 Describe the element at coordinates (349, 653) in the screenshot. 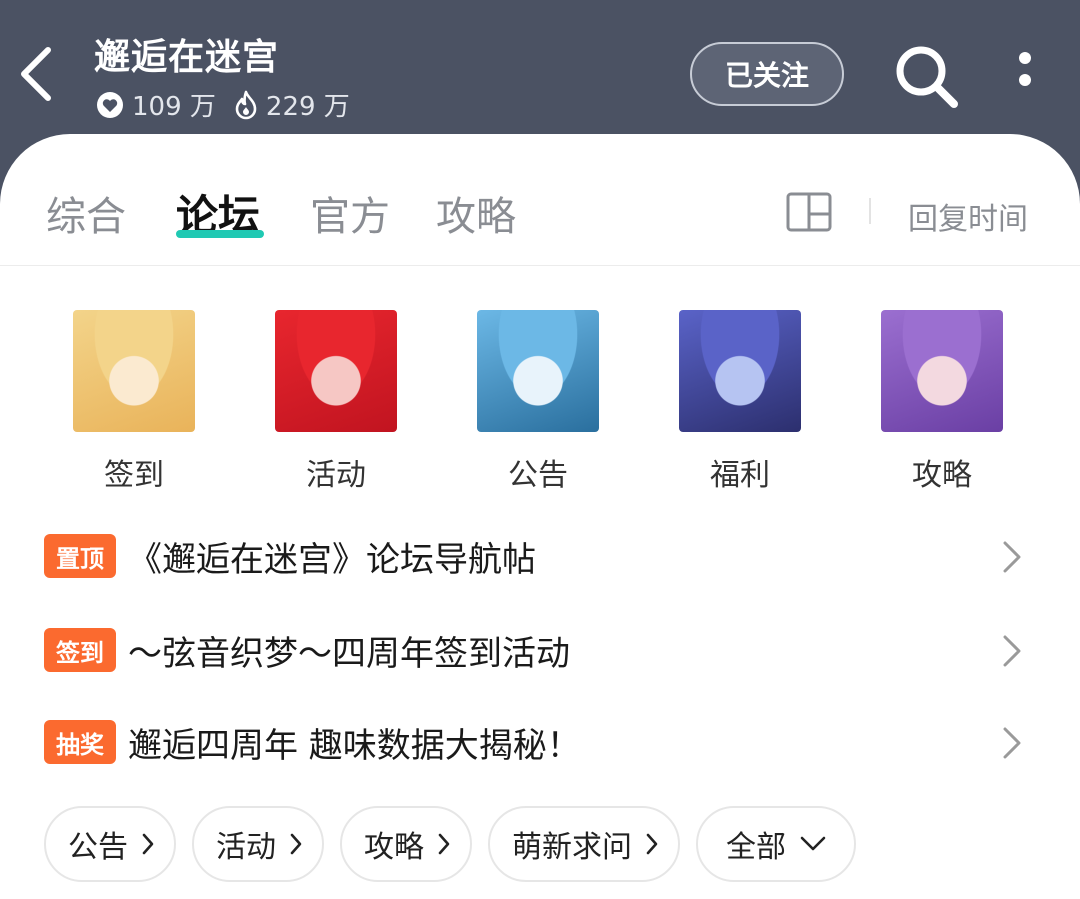

I see `post-title: ～弦音织梦～四周年签到活动` at that location.